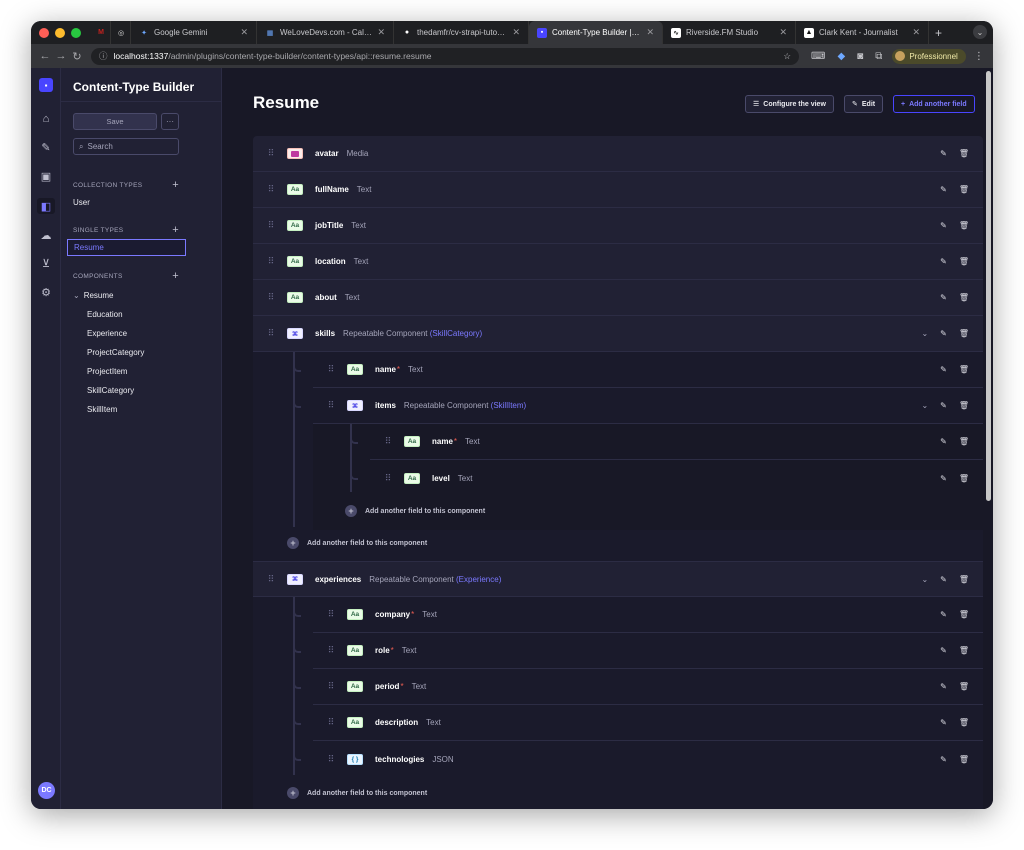 This screenshot has height=850, width=1024. What do you see at coordinates (175, 185) in the screenshot?
I see `add-collection-type-icon: +` at bounding box center [175, 185].